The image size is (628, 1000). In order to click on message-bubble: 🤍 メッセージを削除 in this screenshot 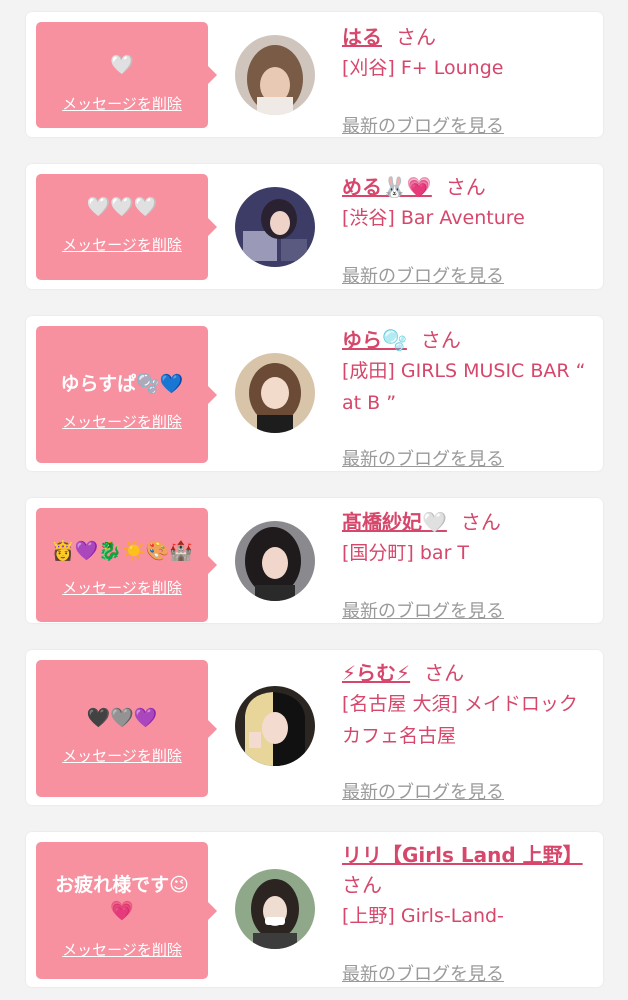, I will do `click(126, 75)`.